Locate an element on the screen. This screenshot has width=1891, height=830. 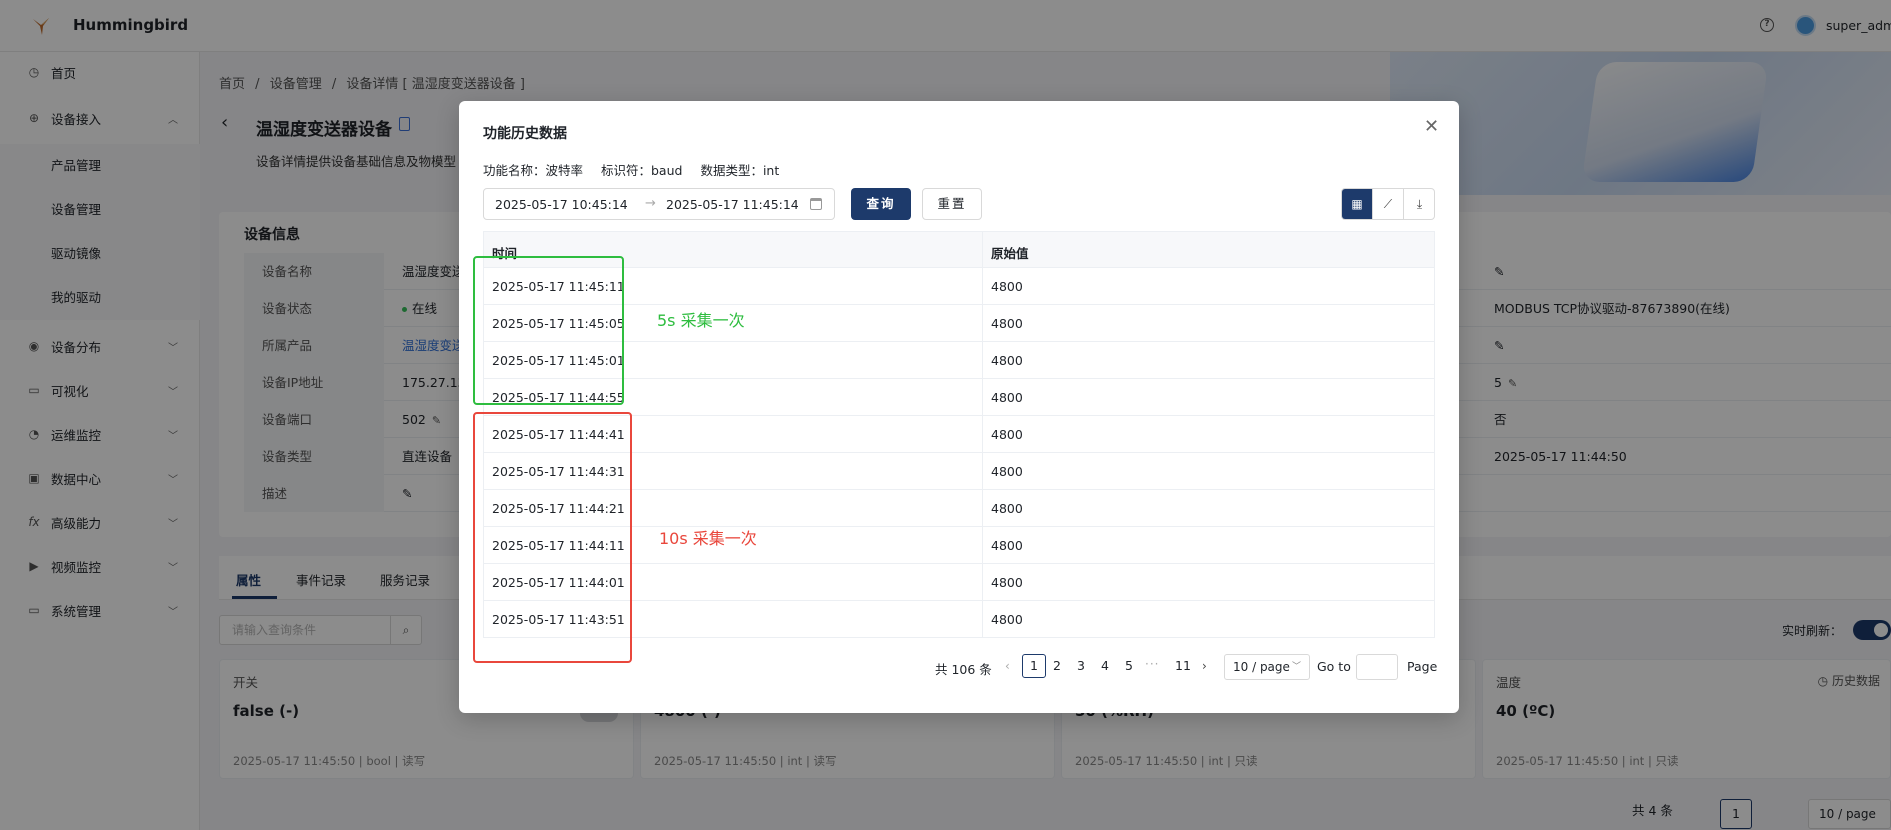
goto-page-input is located at coordinates (1377, 667).